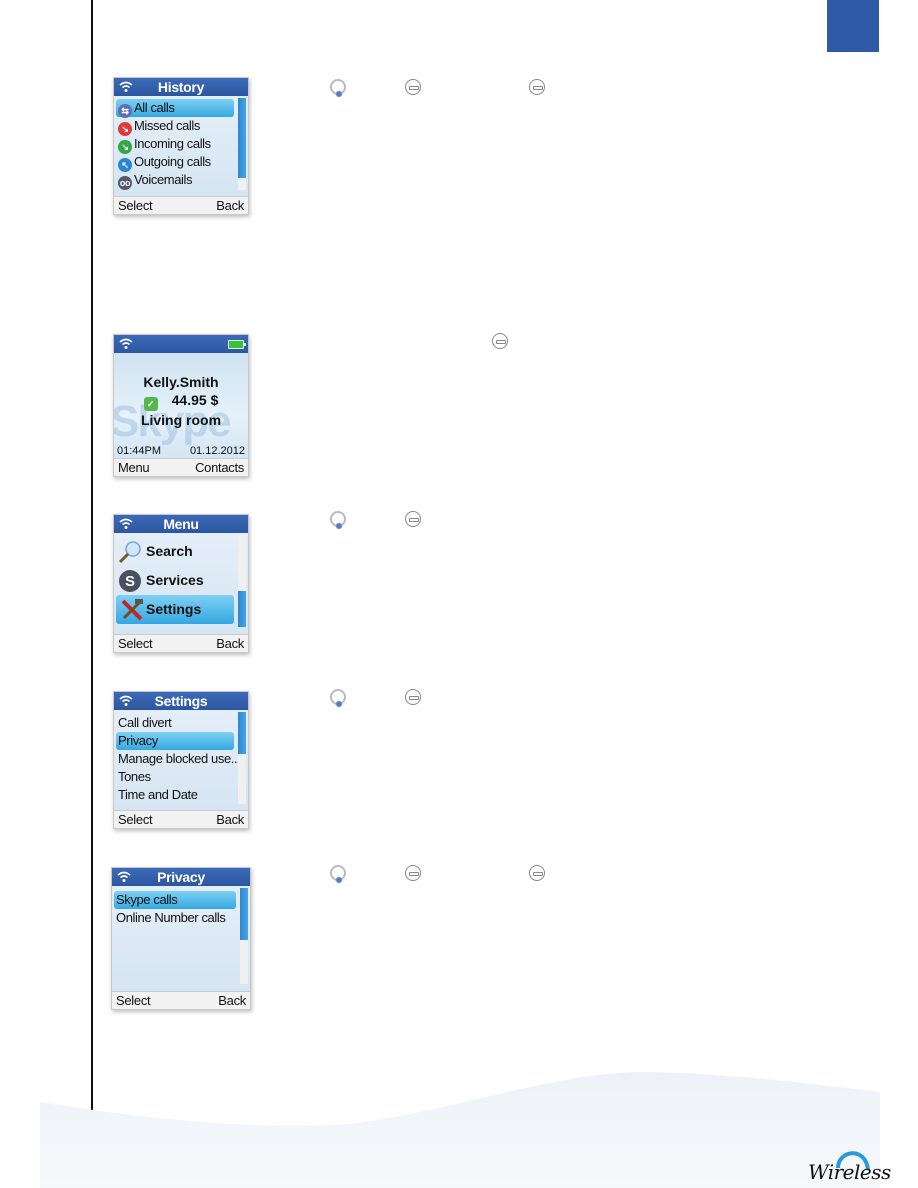 This screenshot has height=1188, width=918. Describe the element at coordinates (175, 741) in the screenshot. I see `list-item-privacy: Privacy` at that location.